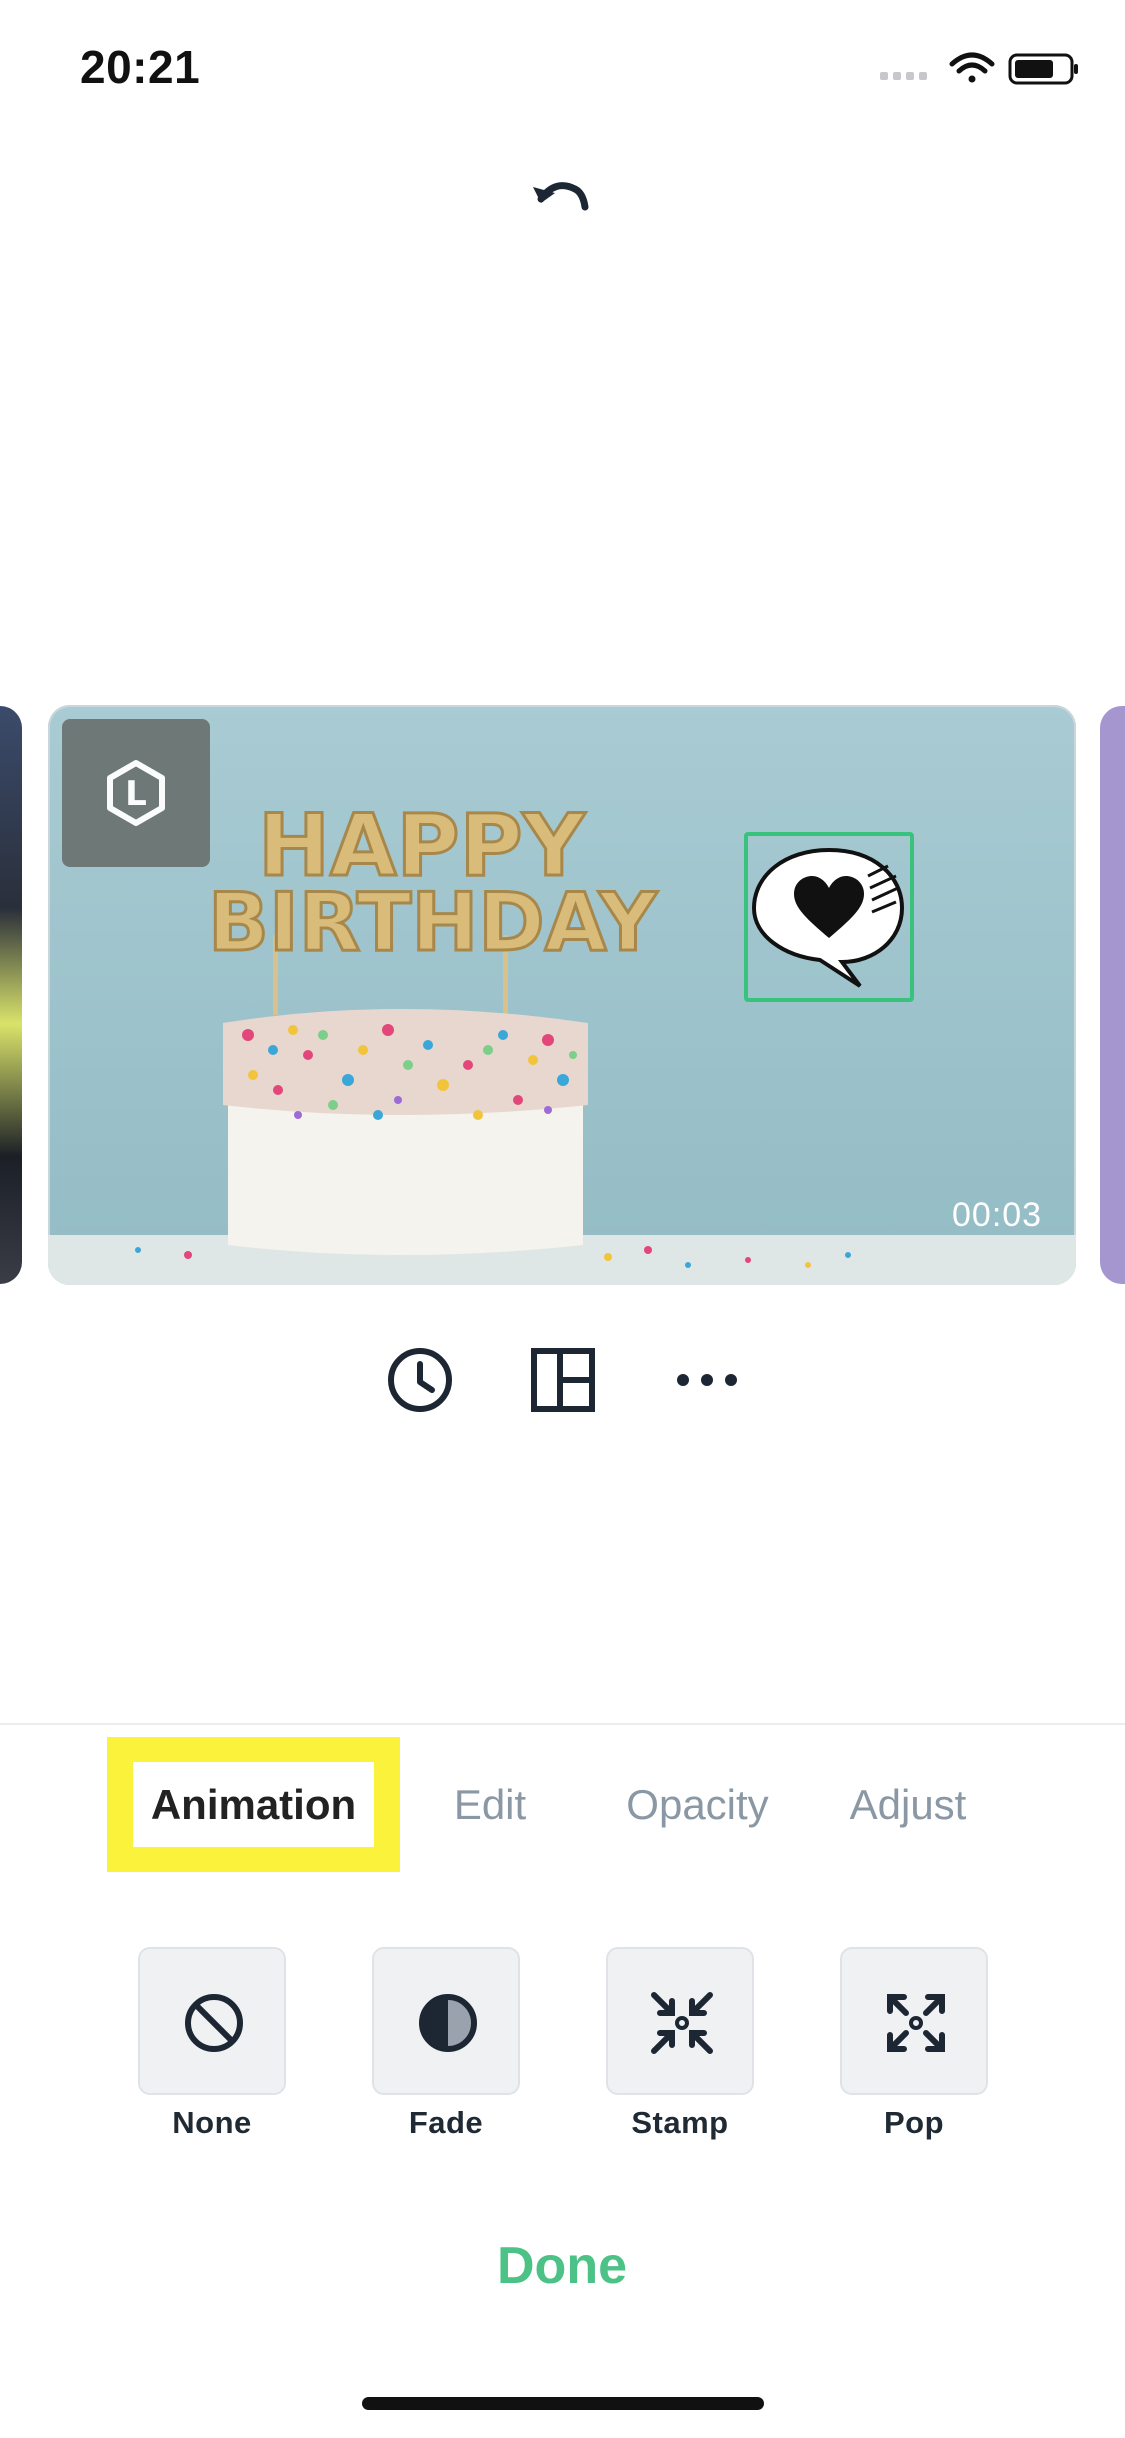 The height and width of the screenshot is (2438, 1125). I want to click on animation-fade-button, so click(446, 2021).